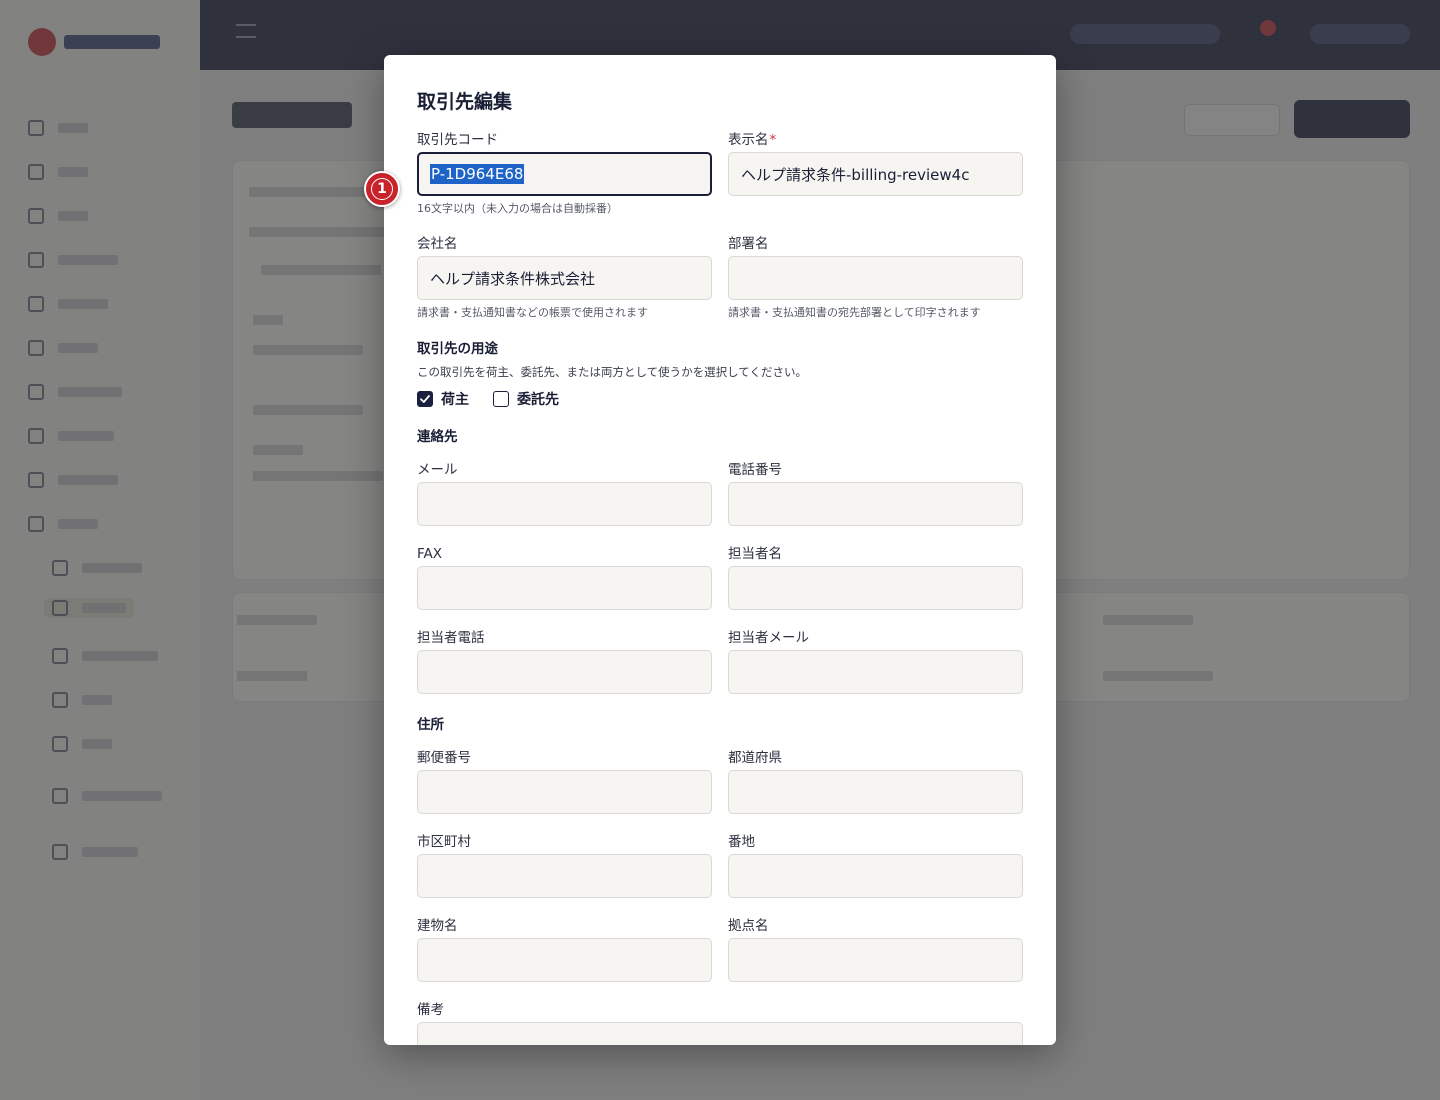  What do you see at coordinates (444, 842) in the screenshot?
I see `city-label: 市区町村` at bounding box center [444, 842].